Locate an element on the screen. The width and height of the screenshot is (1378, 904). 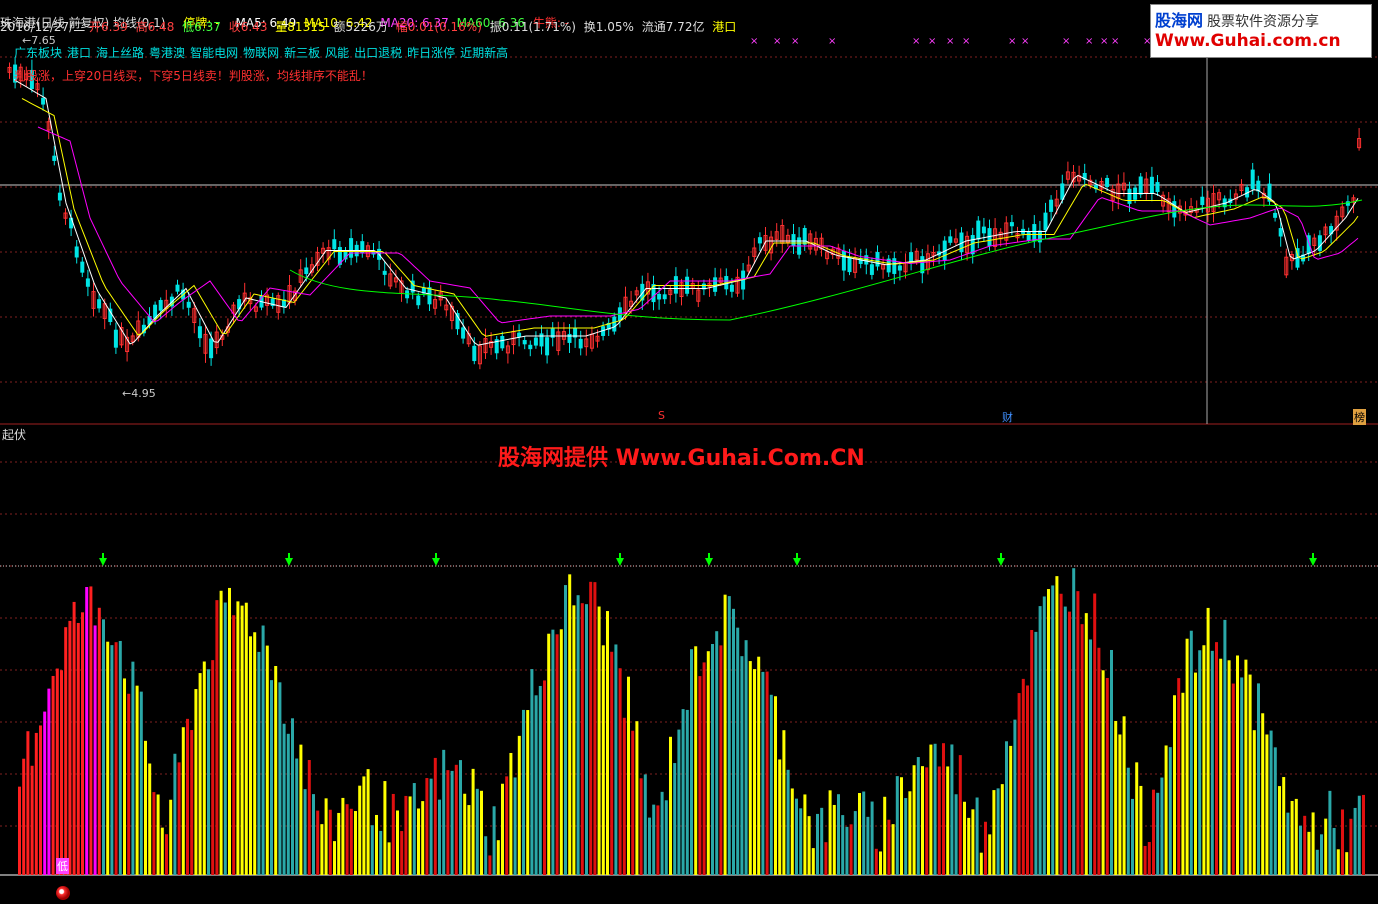
concept-tag: 广东板块 is located at coordinates (38, 53).